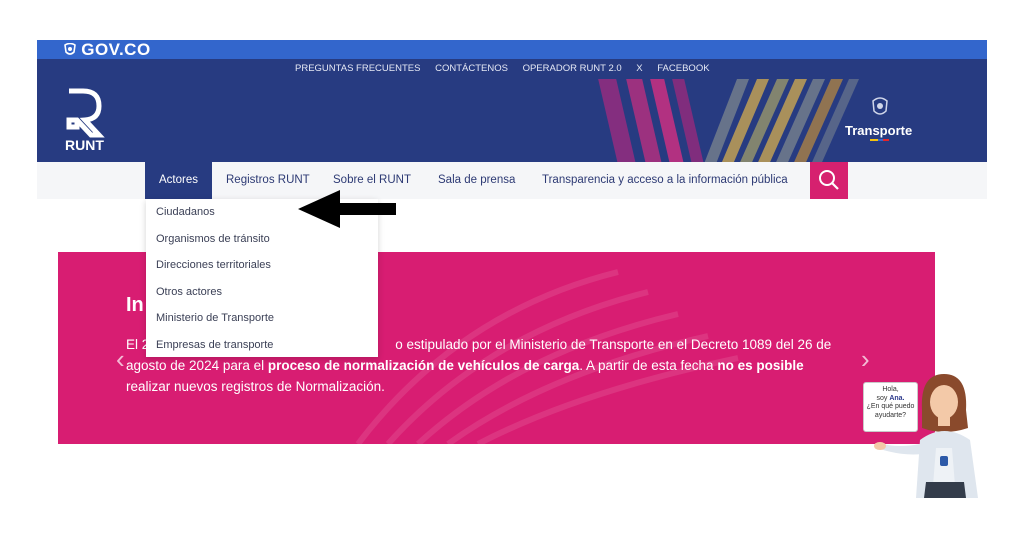  I want to click on virtual-assistant-ana: Hola, soy Ana. ¿En qué puedo ayudarte?, so click(925, 434).